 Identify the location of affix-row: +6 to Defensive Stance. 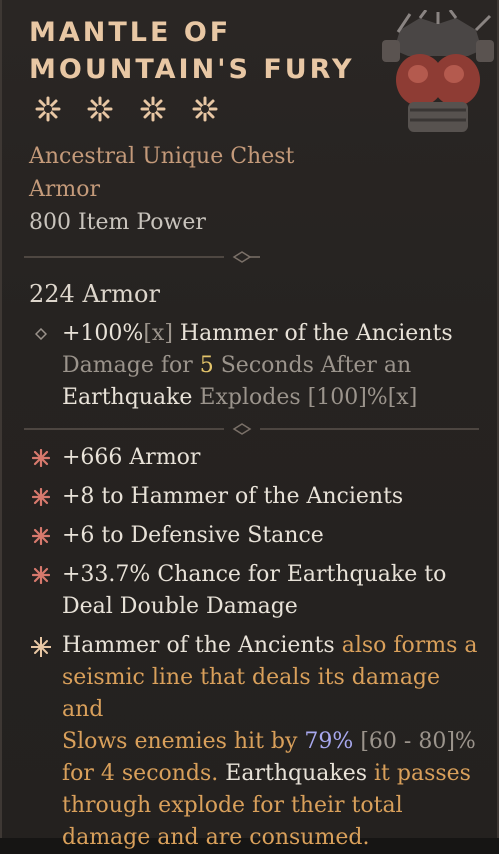
(256, 538).